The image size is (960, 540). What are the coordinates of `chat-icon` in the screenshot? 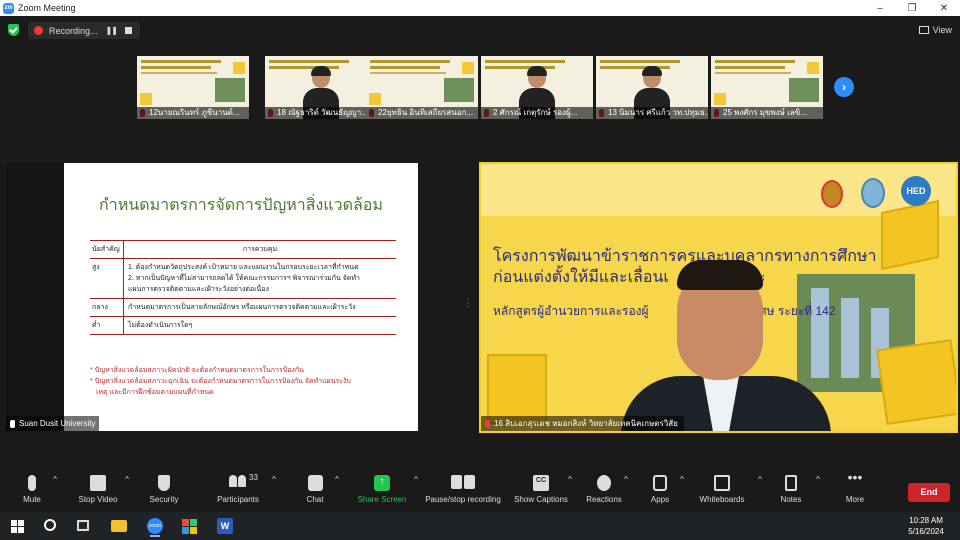 It's located at (315, 483).